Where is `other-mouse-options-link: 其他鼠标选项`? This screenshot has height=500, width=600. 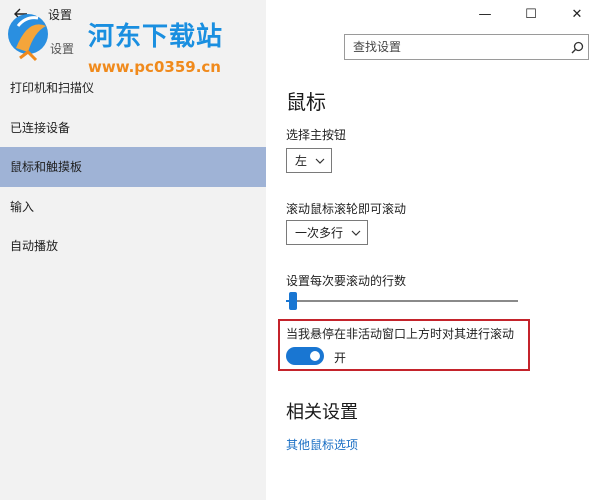 other-mouse-options-link: 其他鼠标选项 is located at coordinates (322, 444).